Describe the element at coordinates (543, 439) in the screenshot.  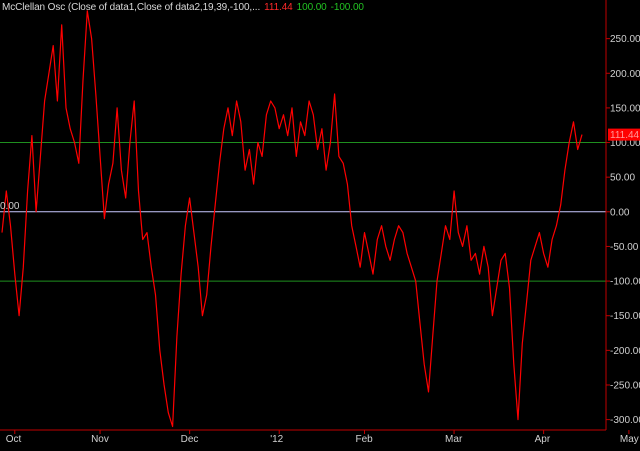
I see `x-tick-label: Apr` at that location.